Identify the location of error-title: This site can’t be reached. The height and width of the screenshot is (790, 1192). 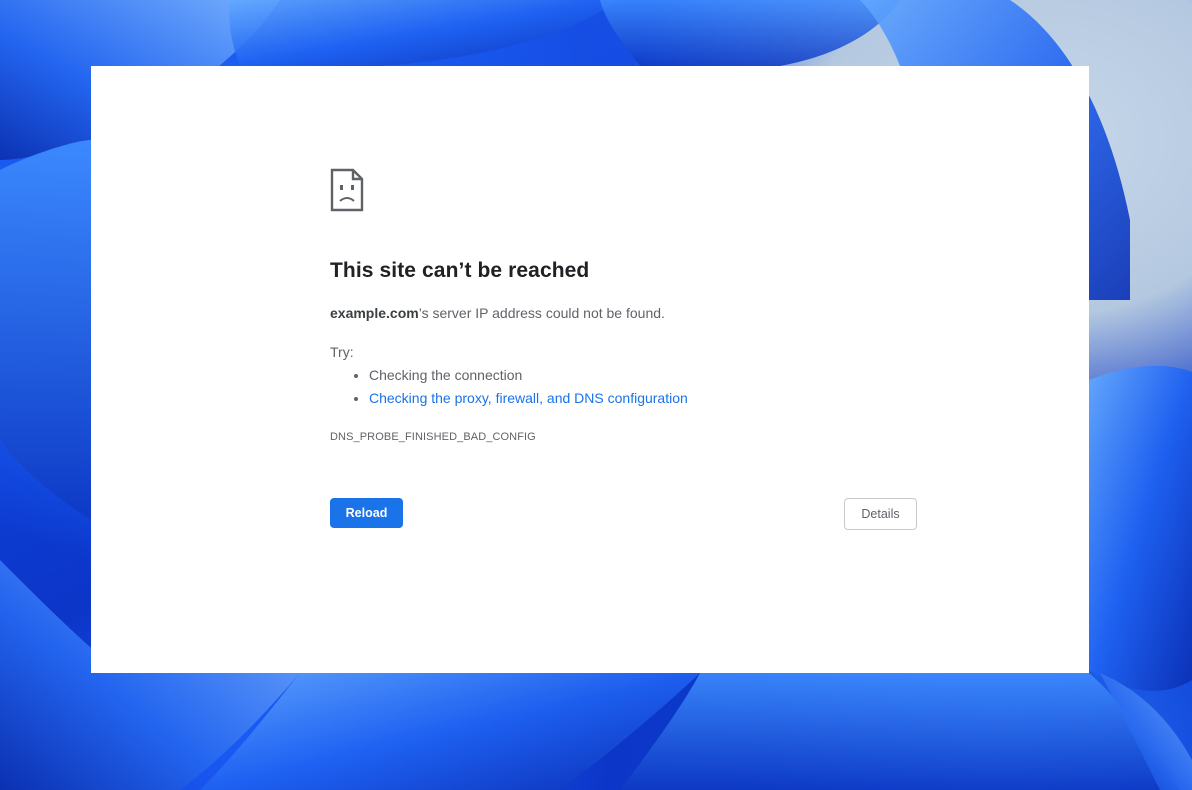
(460, 270).